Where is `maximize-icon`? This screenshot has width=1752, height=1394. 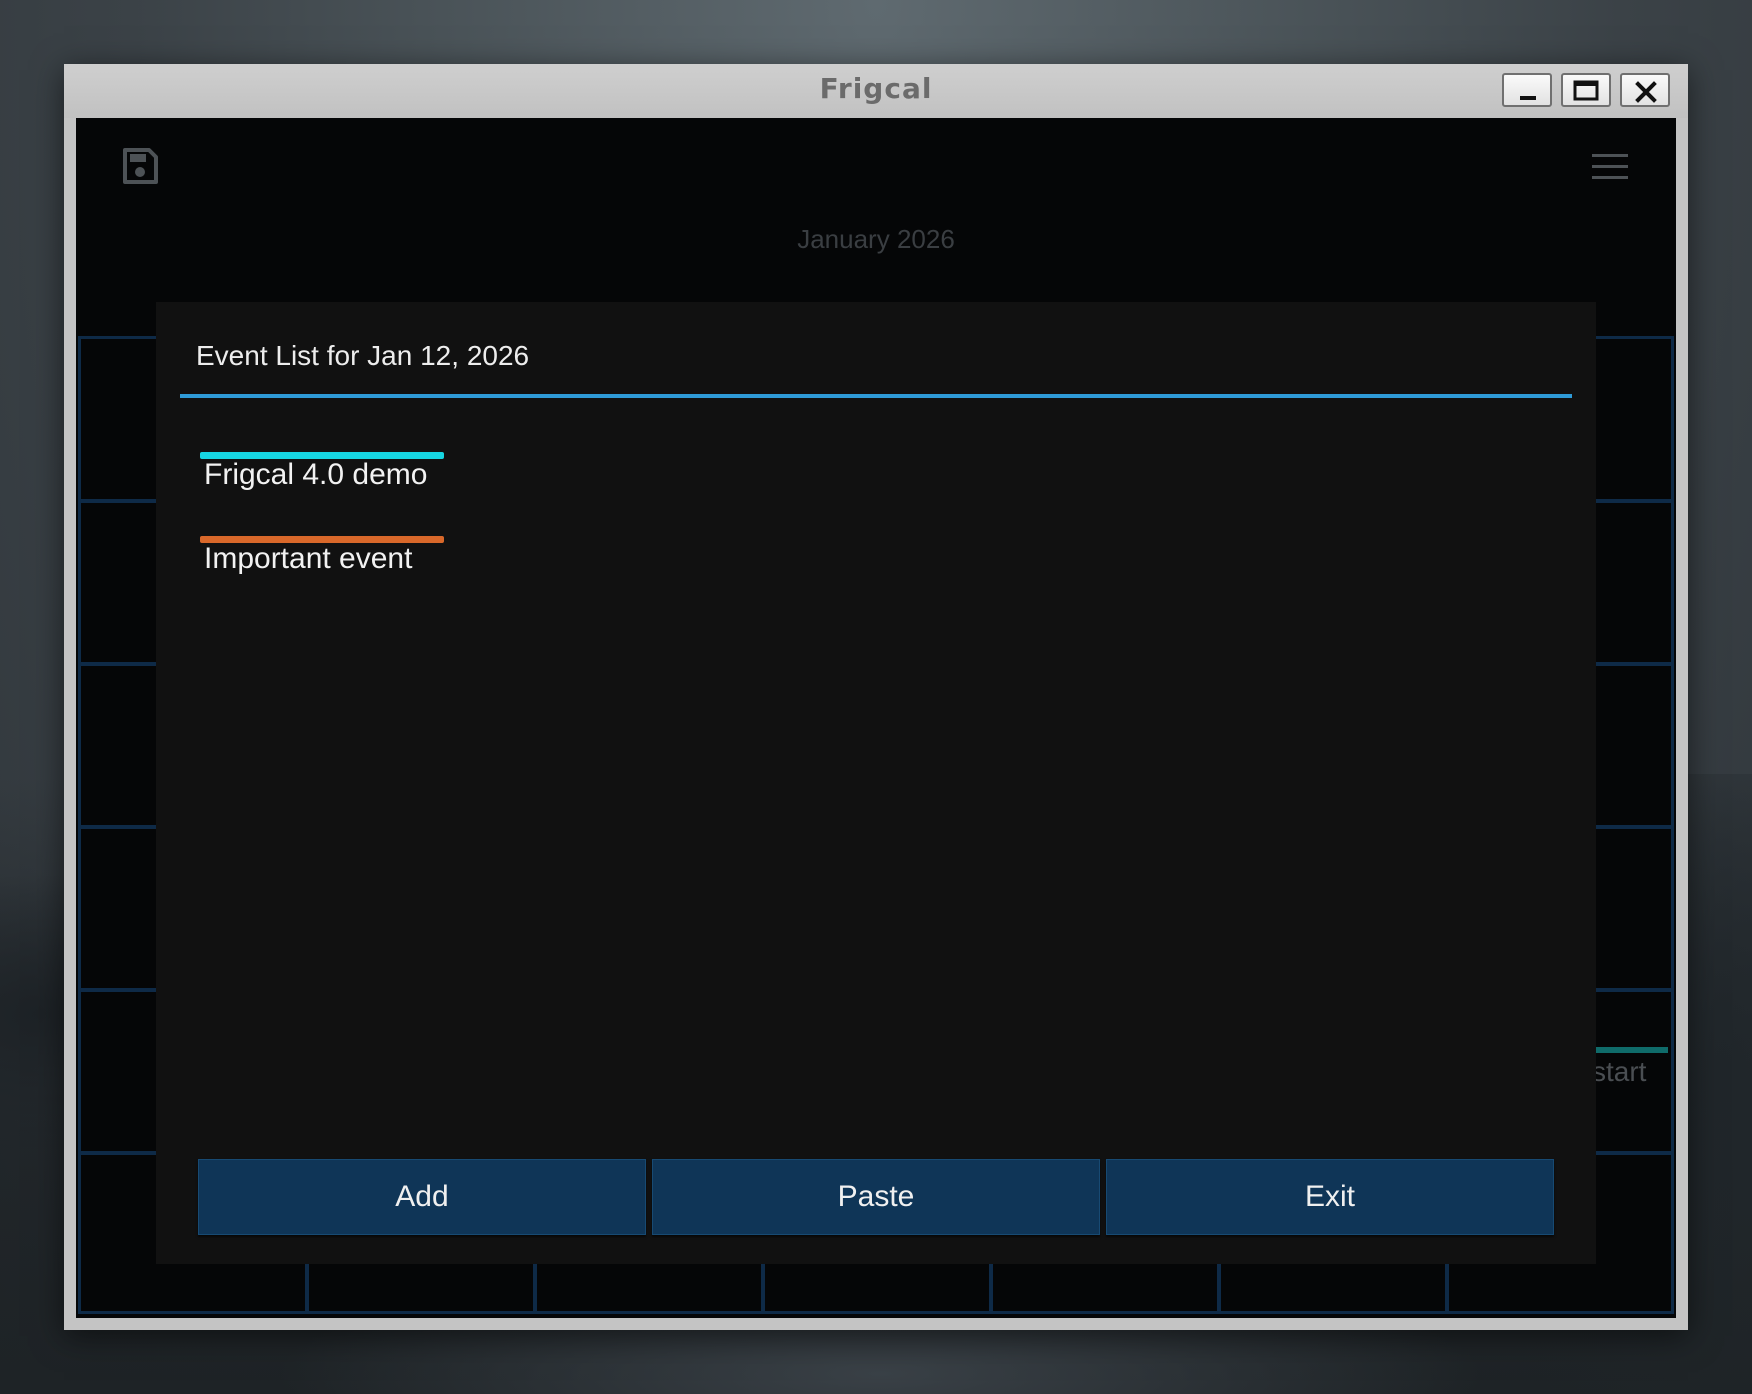 maximize-icon is located at coordinates (1586, 90).